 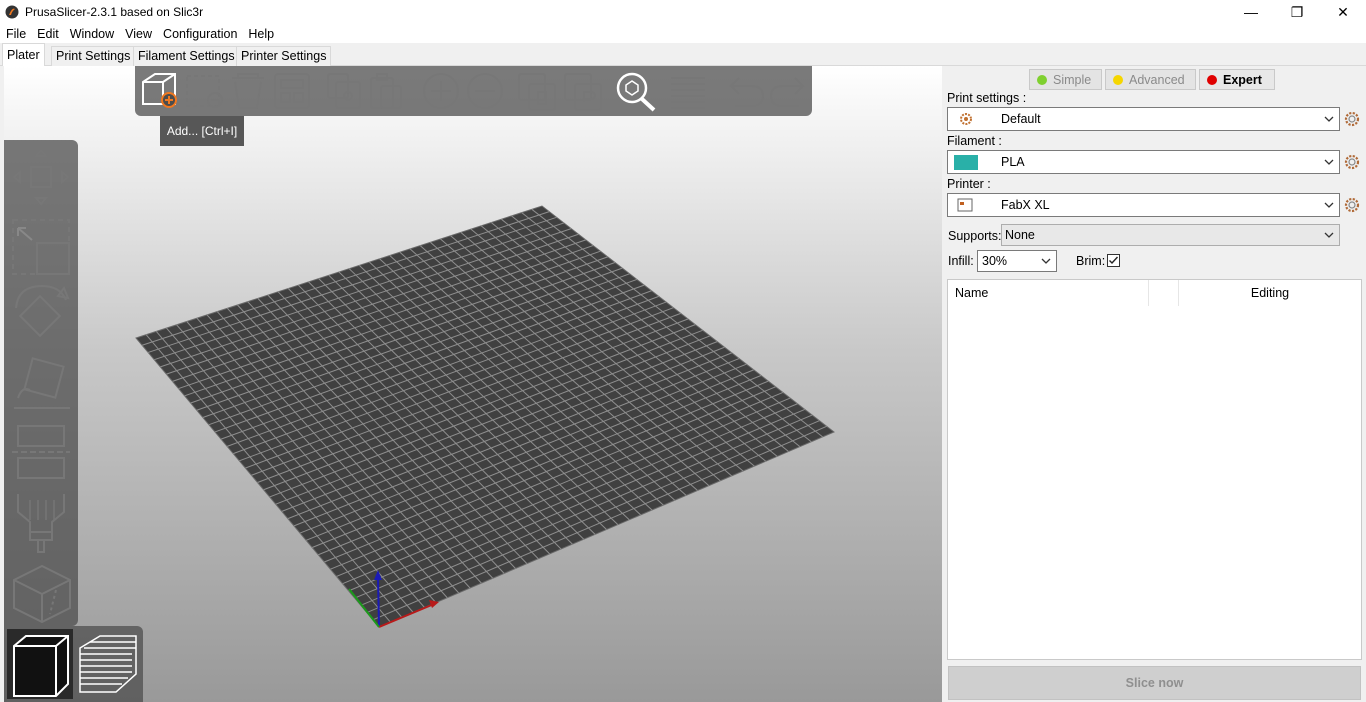 What do you see at coordinates (114, 12) in the screenshot?
I see `window-title: PrusaSlicer-2.3.1 based on Slic3r` at bounding box center [114, 12].